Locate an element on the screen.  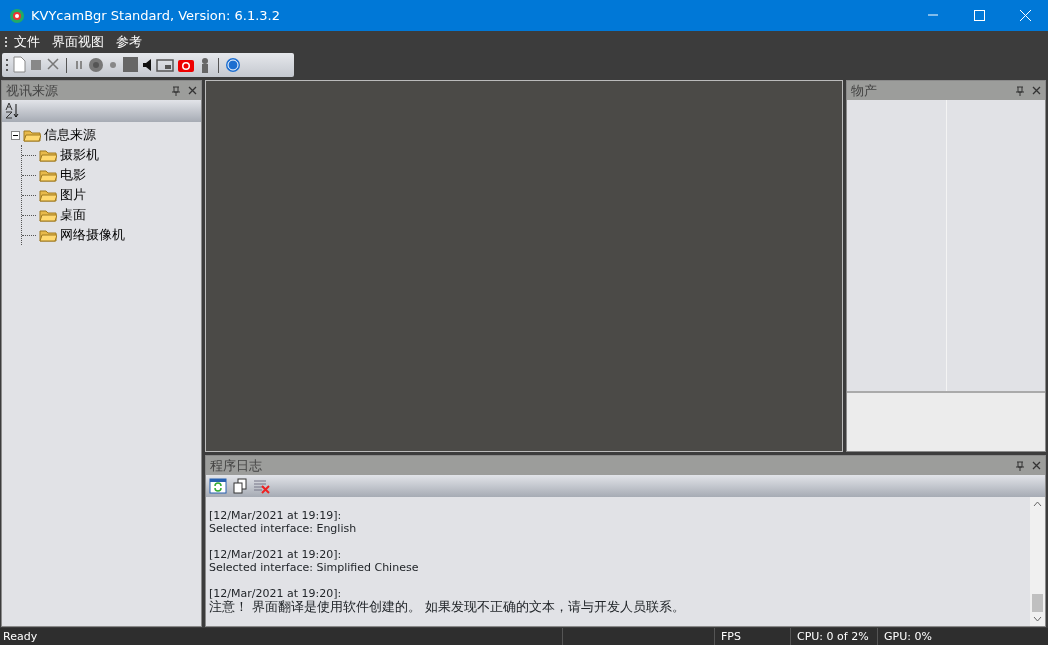
panel-title: 程序日志 is located at coordinates (236, 465).